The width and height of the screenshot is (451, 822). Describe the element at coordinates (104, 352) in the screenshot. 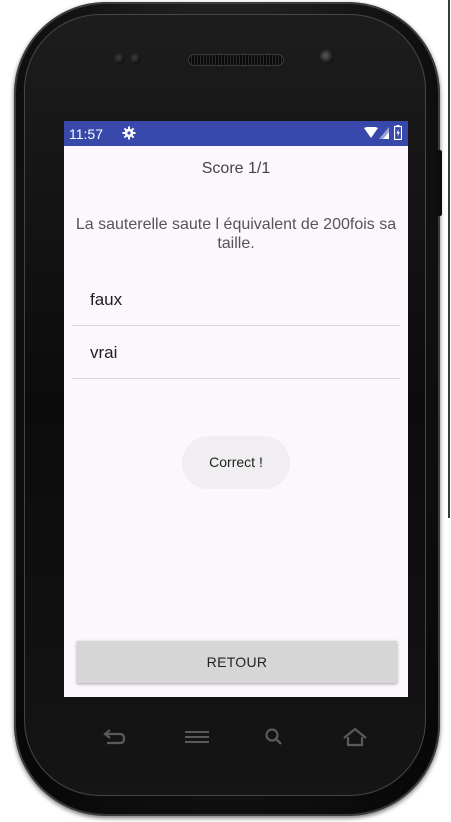

I see `answer-option-label: vrai` at that location.